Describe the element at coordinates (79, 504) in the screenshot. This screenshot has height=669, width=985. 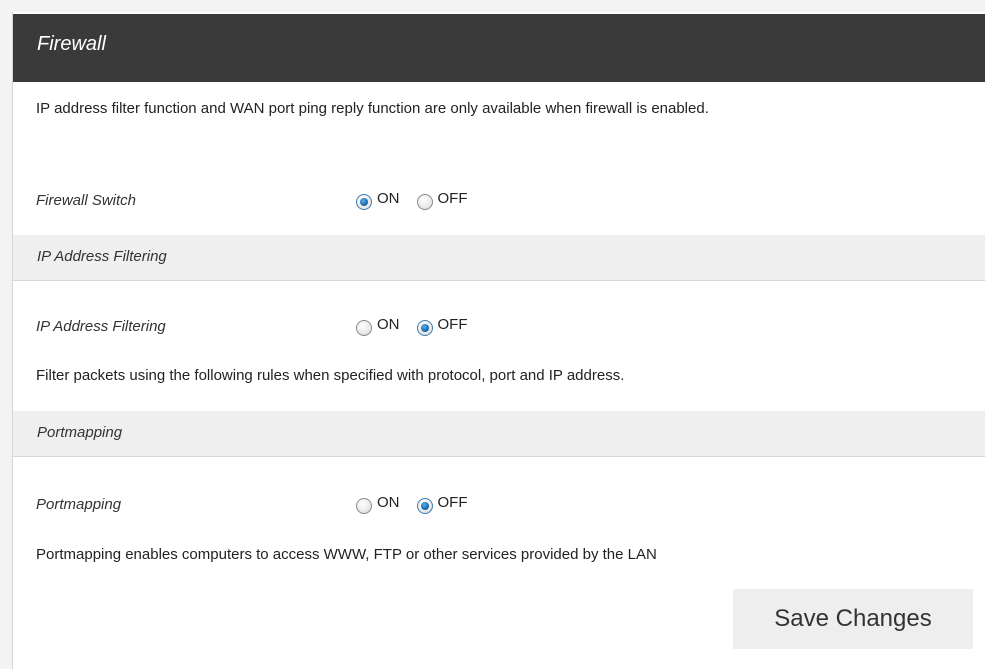
I see `portmapping-label: Portmapping` at that location.